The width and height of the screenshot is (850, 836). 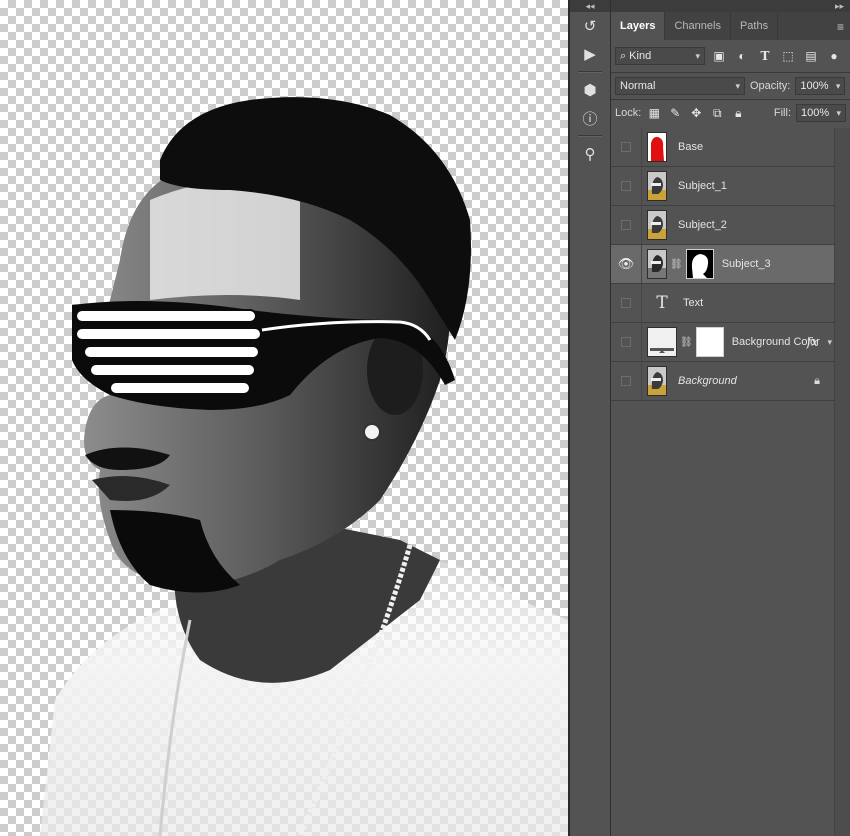 I want to click on filter-kind-select: ⌕ Kind ▾, so click(x=660, y=56).